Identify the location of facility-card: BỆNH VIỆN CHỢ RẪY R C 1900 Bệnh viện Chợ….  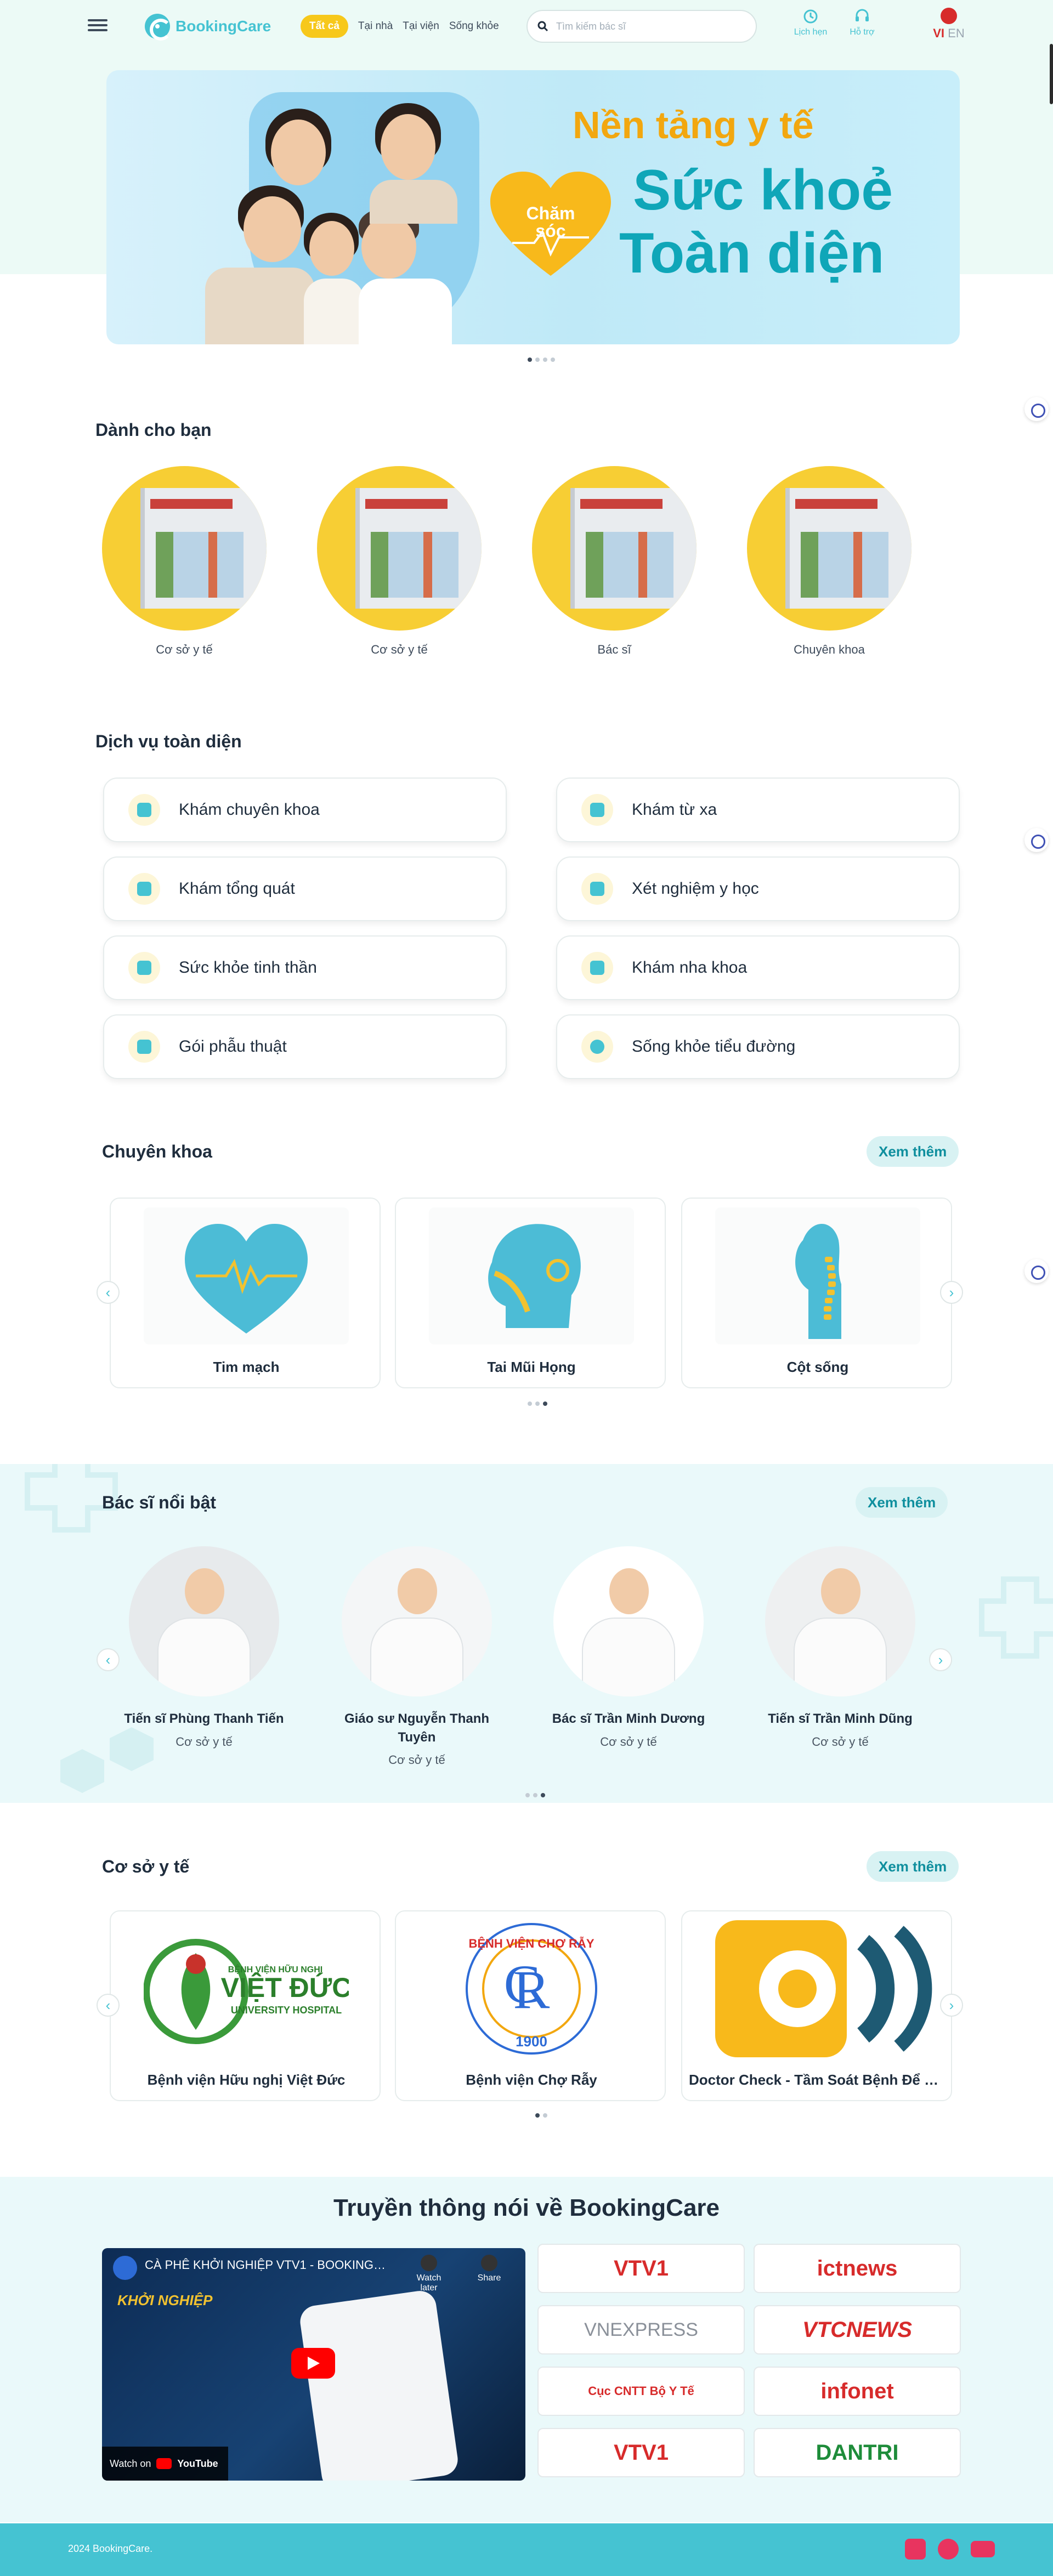
(530, 2006).